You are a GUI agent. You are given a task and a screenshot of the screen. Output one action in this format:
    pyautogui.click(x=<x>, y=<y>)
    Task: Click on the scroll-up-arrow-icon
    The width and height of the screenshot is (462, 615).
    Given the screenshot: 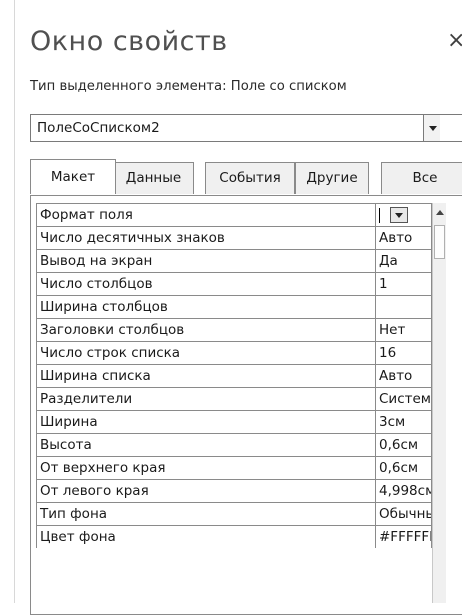 What is the action you would take?
    pyautogui.click(x=440, y=212)
    